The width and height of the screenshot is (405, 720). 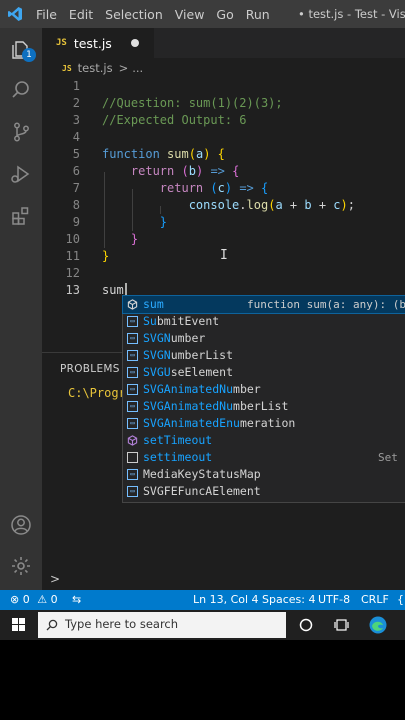 I want to click on windows-taskbar: Type here to search, so click(x=202, y=625).